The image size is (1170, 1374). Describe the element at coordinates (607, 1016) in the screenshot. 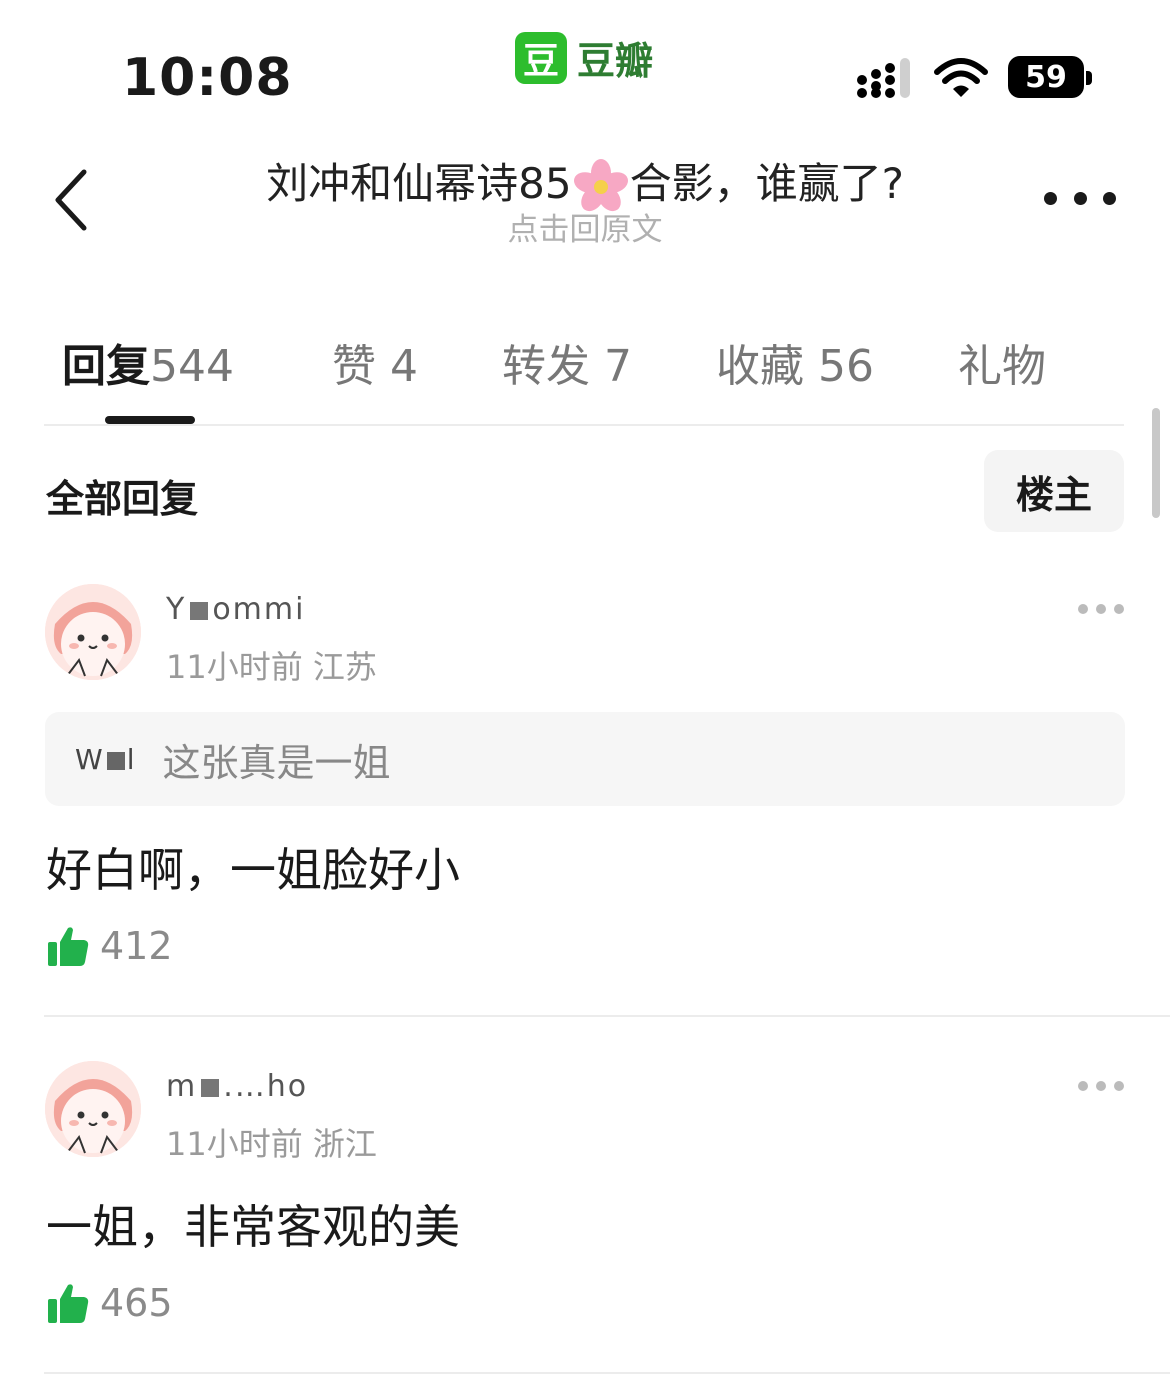

I see `divider` at that location.